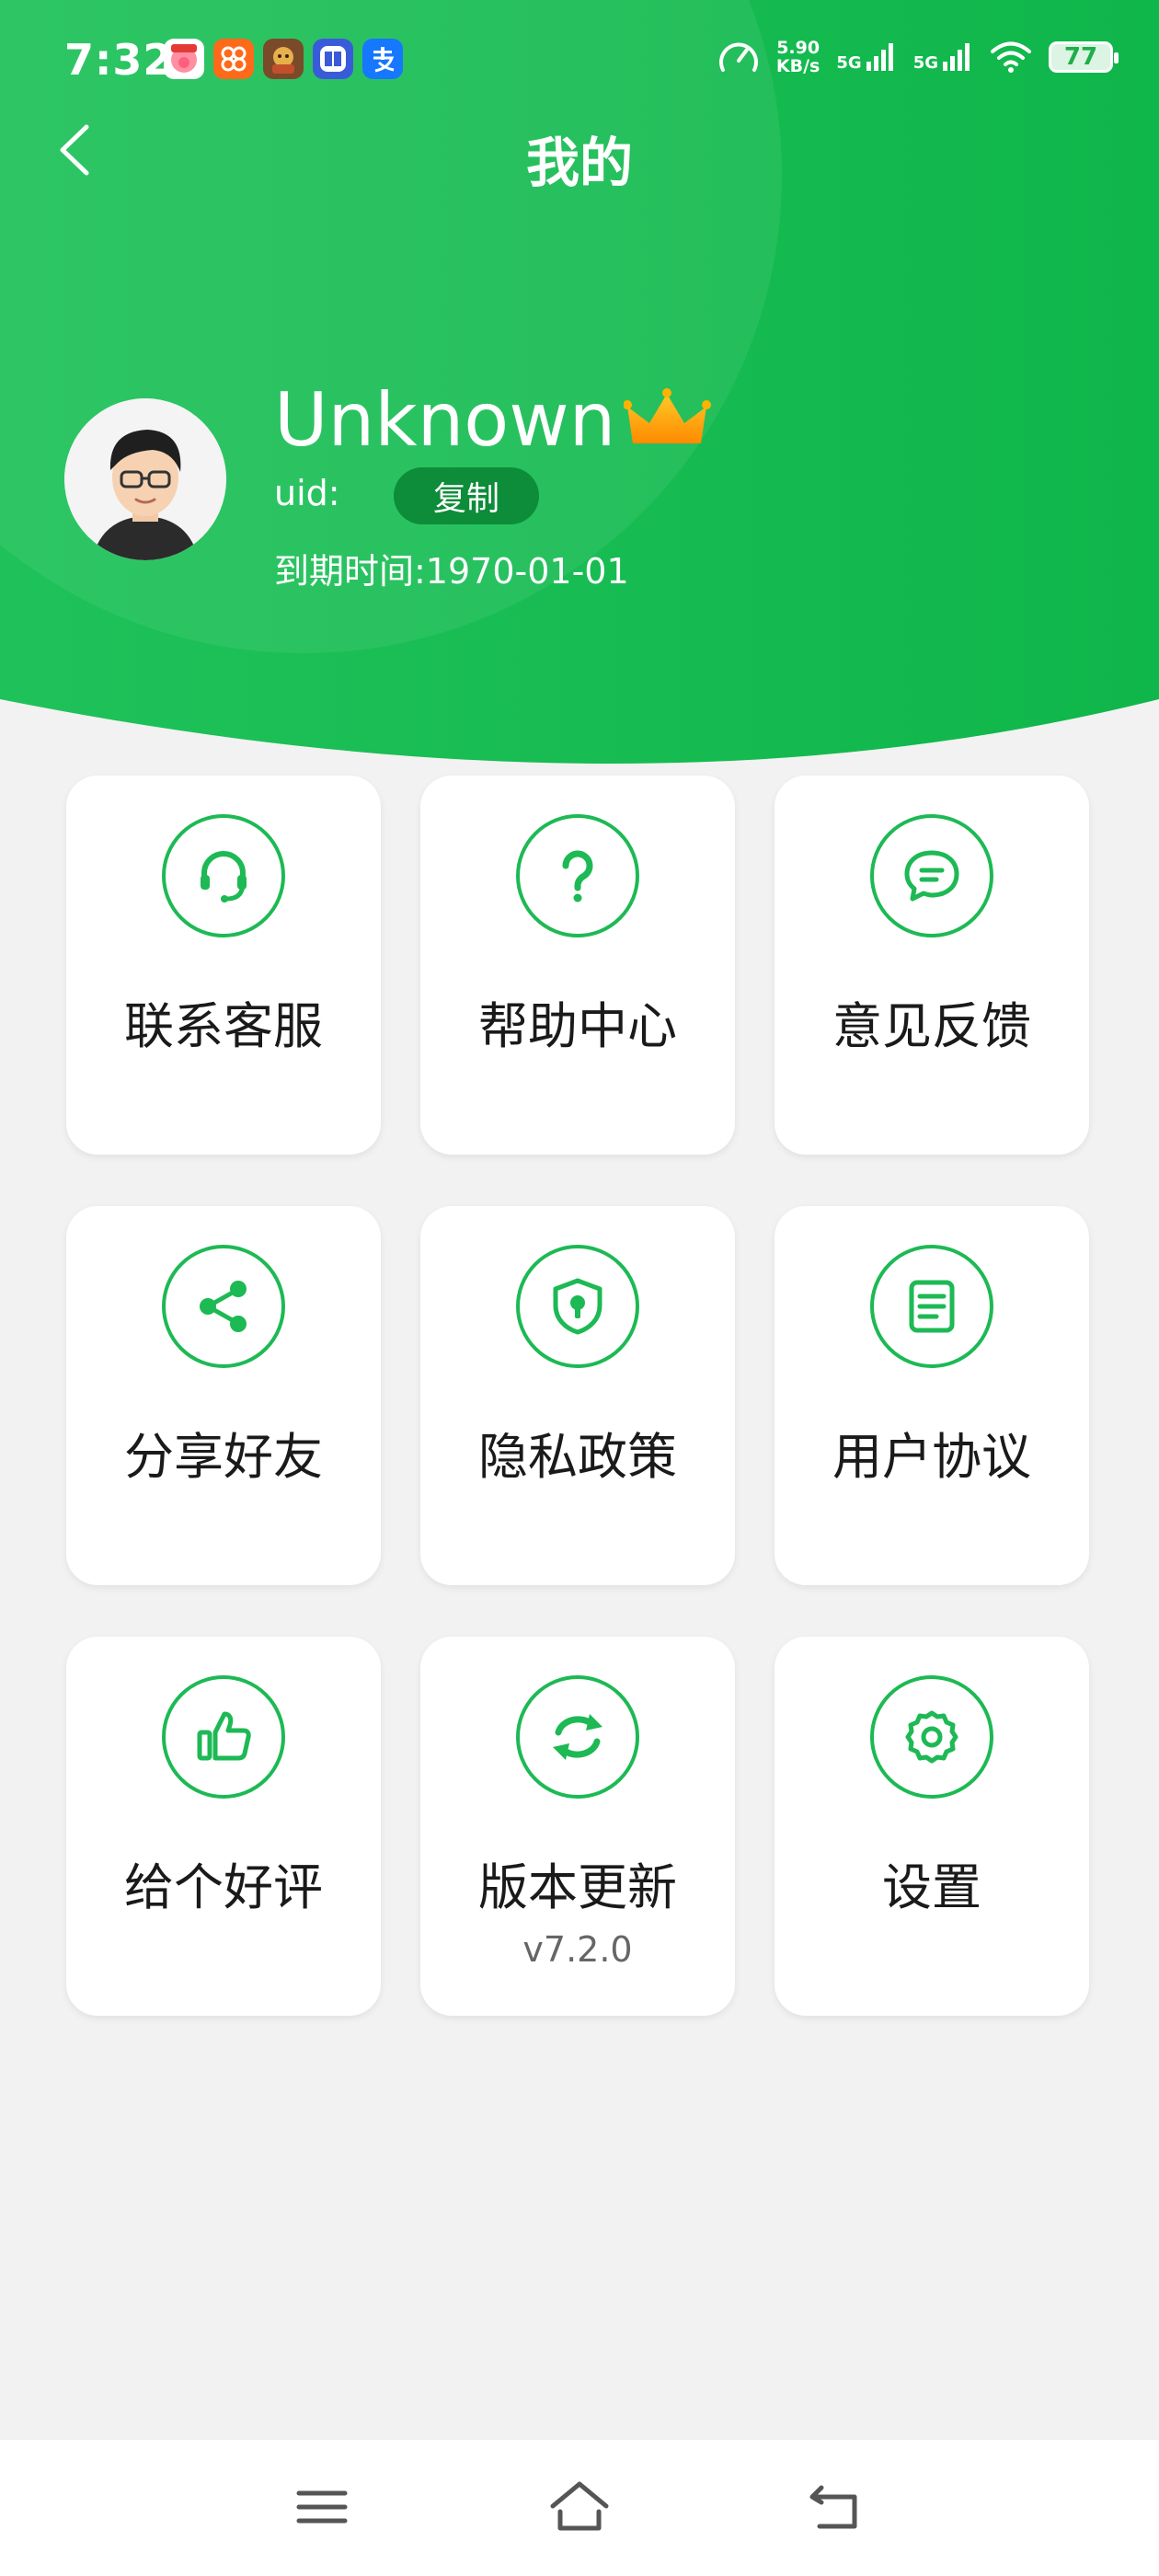 The width and height of the screenshot is (1159, 2576). I want to click on crown-icon, so click(667, 415).